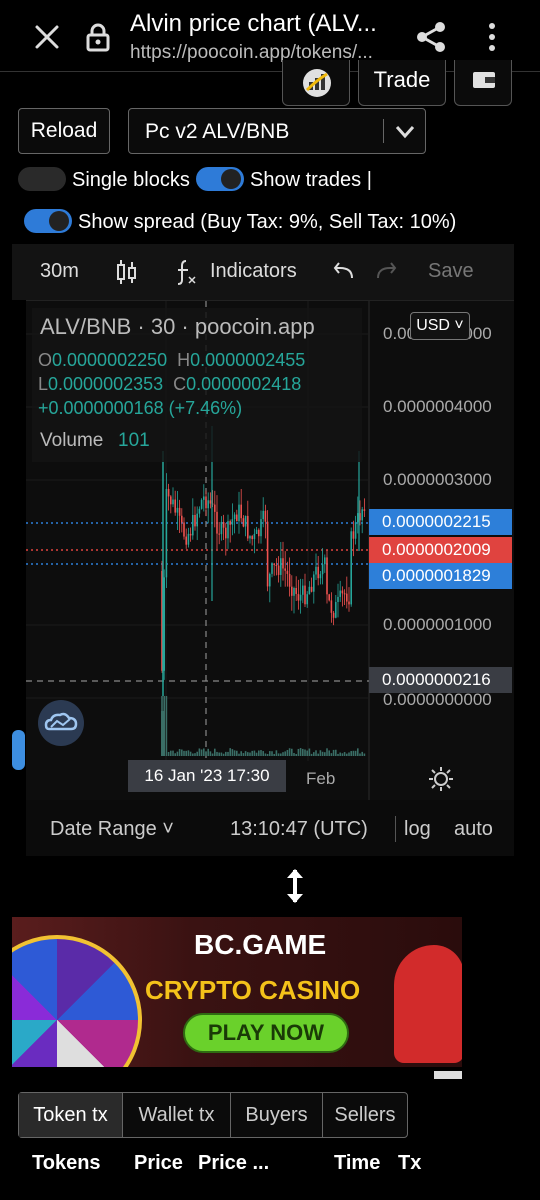  I want to click on current-price-tag: 0.0000002009, so click(440, 550).